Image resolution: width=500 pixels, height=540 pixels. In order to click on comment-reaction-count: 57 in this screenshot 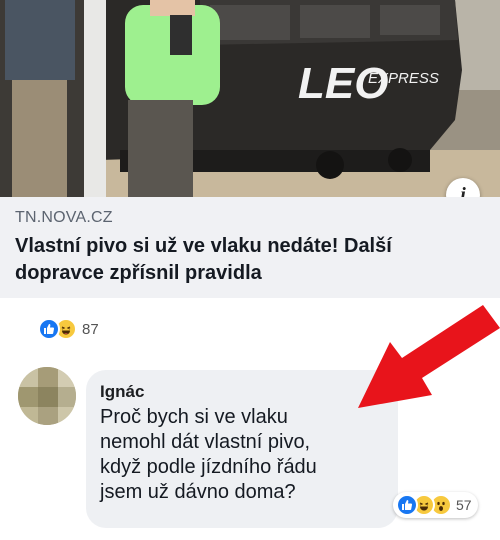, I will do `click(464, 505)`.